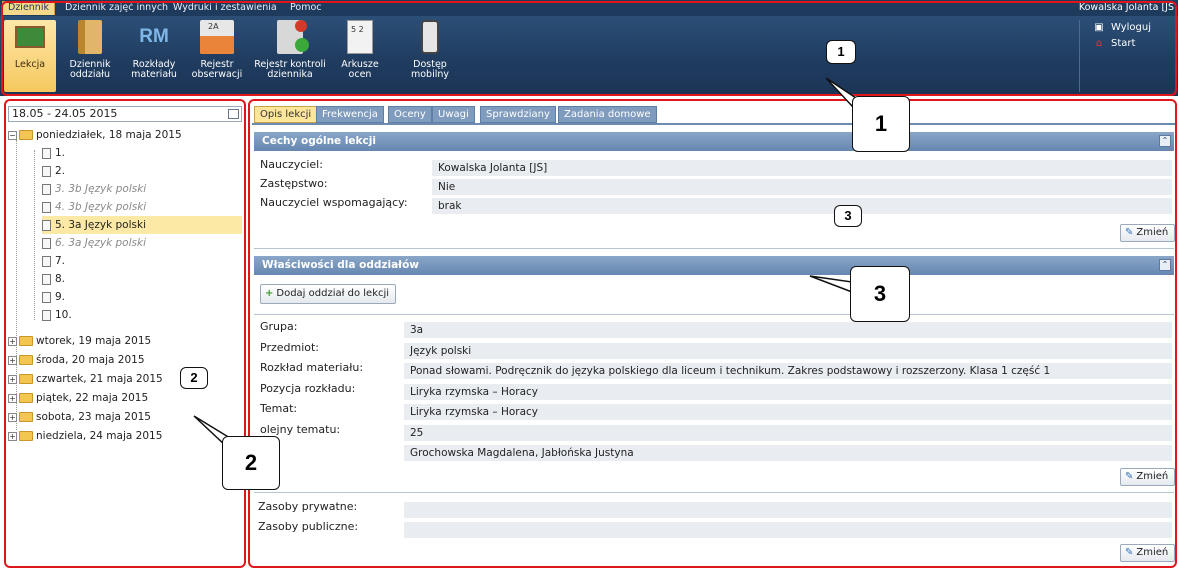 This screenshot has width=1178, height=570. What do you see at coordinates (217, 69) in the screenshot?
I see `ribbon-rejestr-obserwacji-label: Rejestr obserwacji` at bounding box center [217, 69].